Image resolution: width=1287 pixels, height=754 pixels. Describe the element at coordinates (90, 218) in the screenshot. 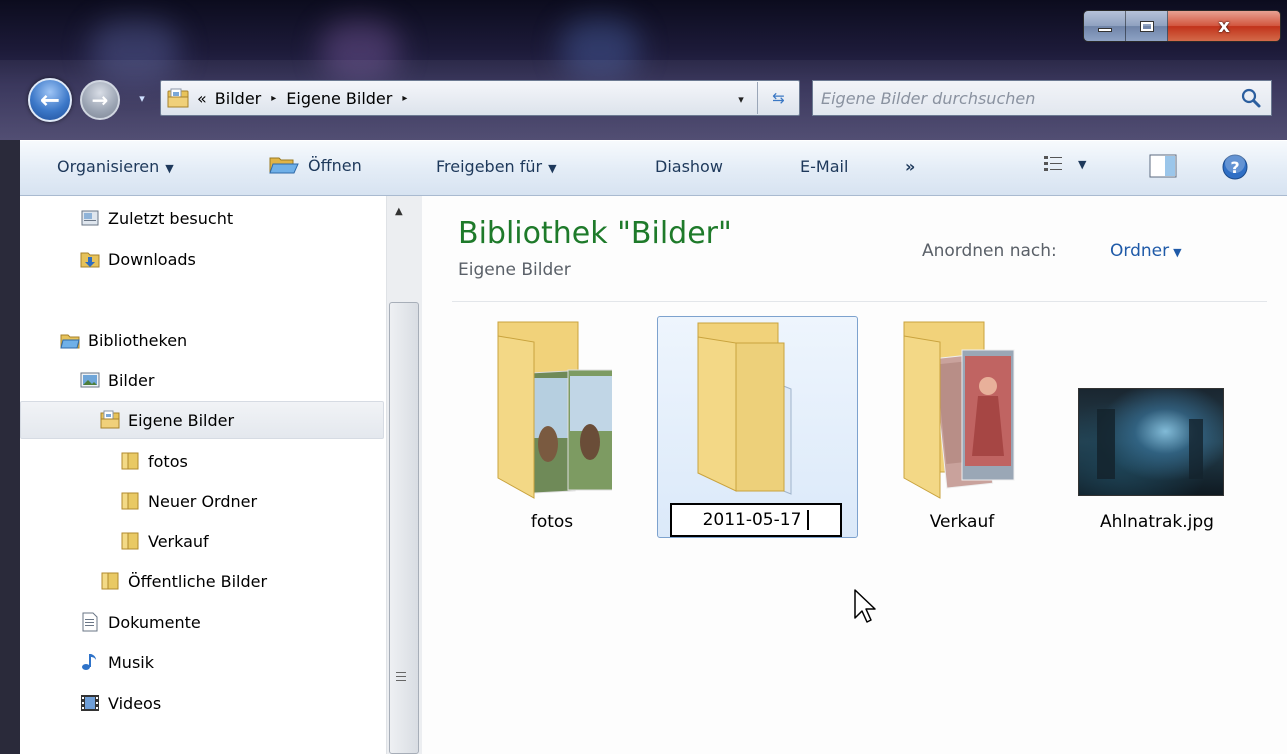

I see `recent-places-icon` at that location.